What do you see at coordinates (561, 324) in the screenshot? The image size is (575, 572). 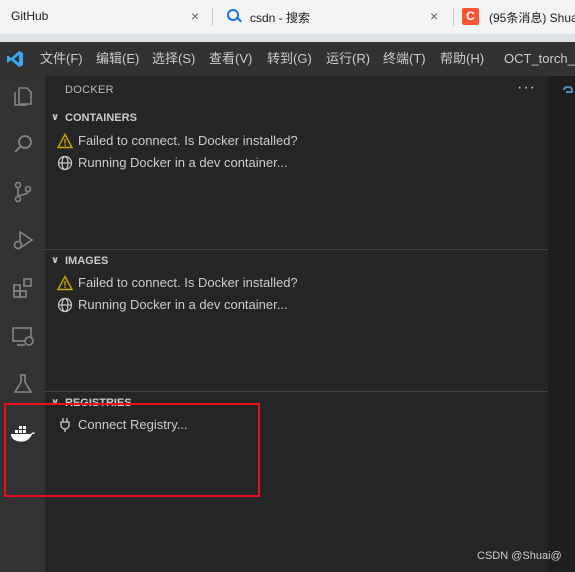 I see `editor-area` at bounding box center [561, 324].